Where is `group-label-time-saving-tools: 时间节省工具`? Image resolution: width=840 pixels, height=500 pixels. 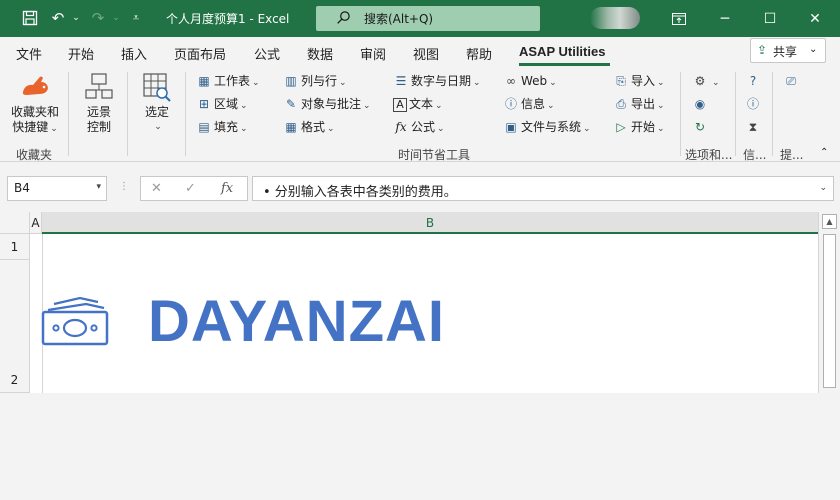 group-label-time-saving-tools: 时间节省工具 is located at coordinates (434, 155).